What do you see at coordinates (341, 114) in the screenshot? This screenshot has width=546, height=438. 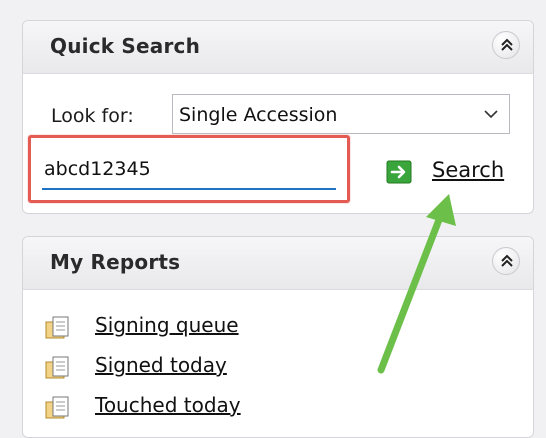 I see `look-for-select: Single Accession` at bounding box center [341, 114].